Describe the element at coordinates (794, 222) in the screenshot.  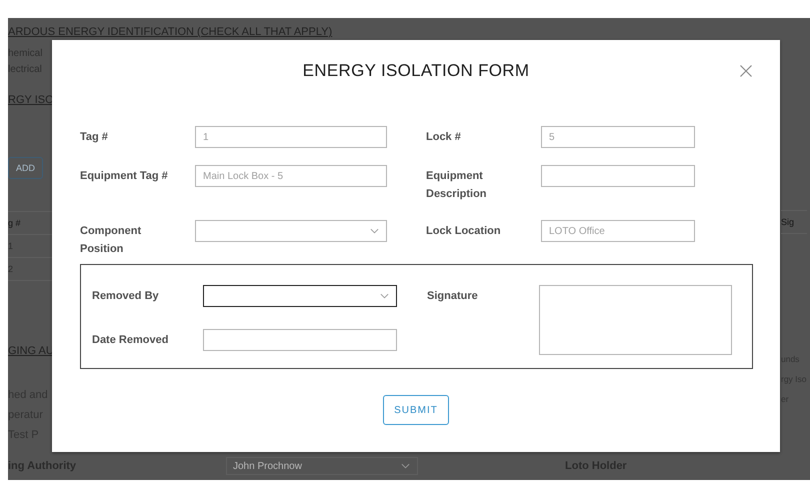
I see `table-header: Sig` at that location.